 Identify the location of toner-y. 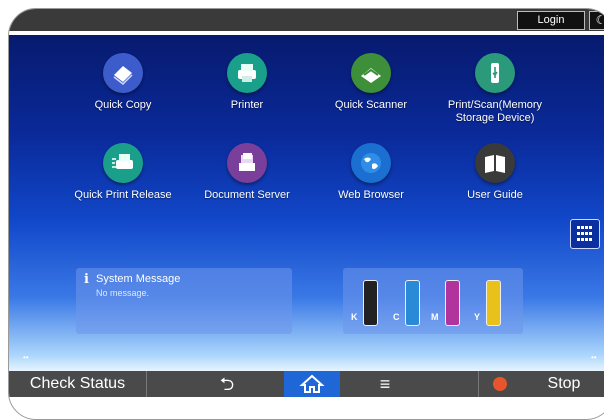
(493, 303).